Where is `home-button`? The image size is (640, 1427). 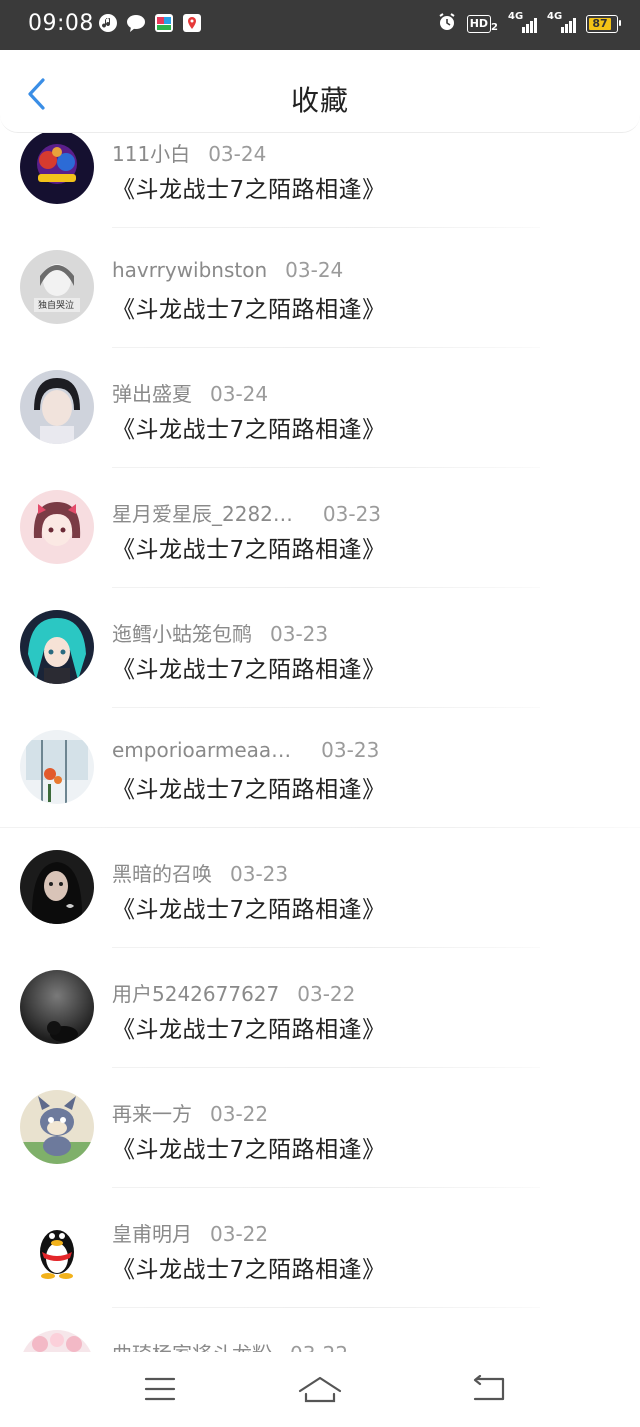
home-button is located at coordinates (320, 1389).